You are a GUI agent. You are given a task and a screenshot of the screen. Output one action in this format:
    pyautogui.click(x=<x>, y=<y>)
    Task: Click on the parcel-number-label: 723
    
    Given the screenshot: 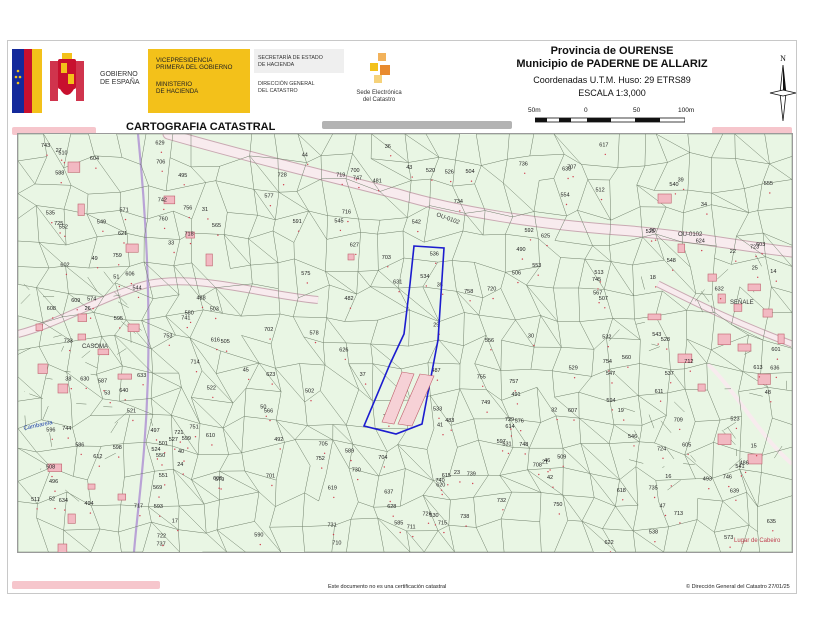 What is the action you would take?
    pyautogui.click(x=754, y=248)
    